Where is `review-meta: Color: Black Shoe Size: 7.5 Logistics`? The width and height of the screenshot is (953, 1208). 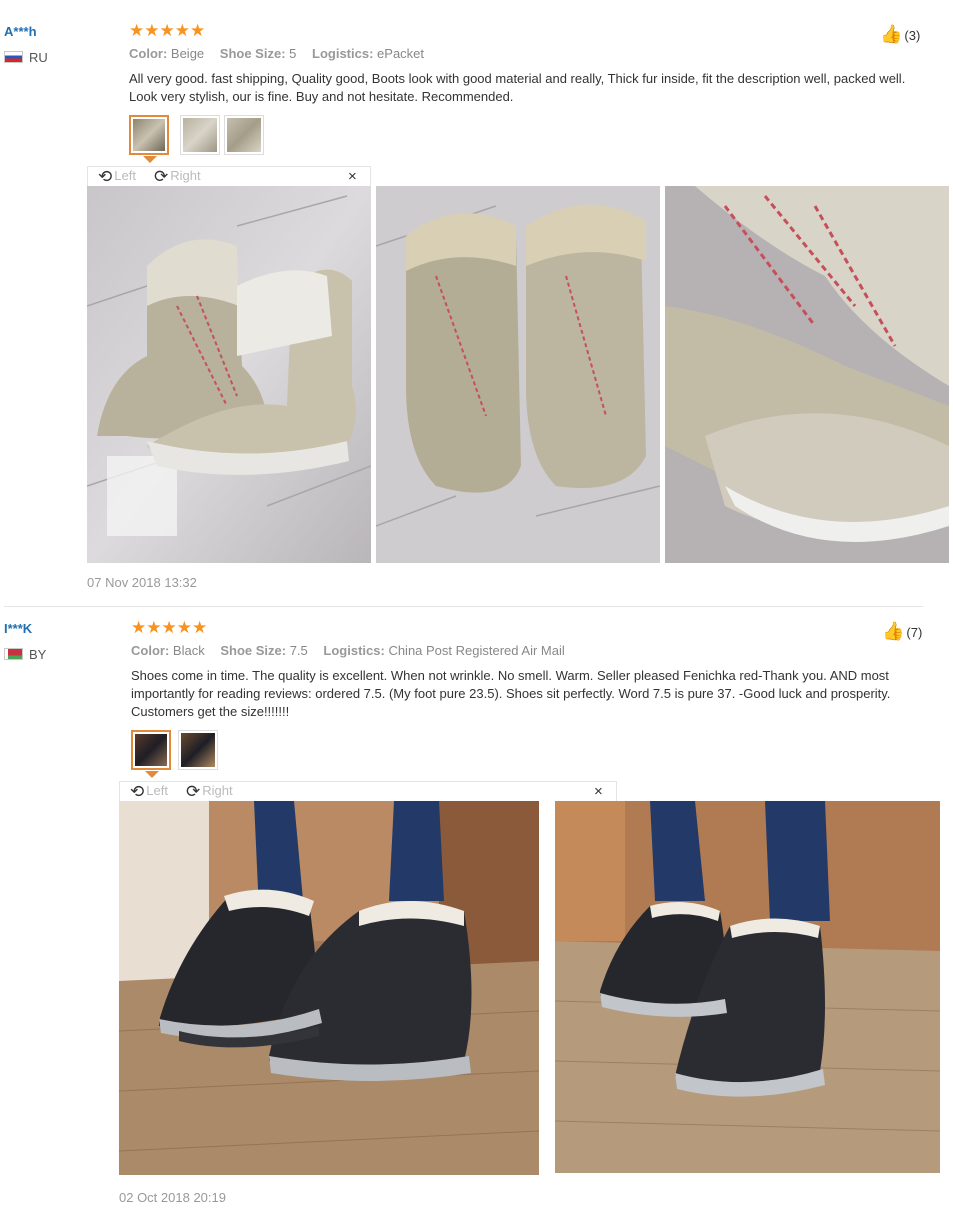
review-meta: Color: Black Shoe Size: 7.5 Logistics is located at coordinates (354, 650).